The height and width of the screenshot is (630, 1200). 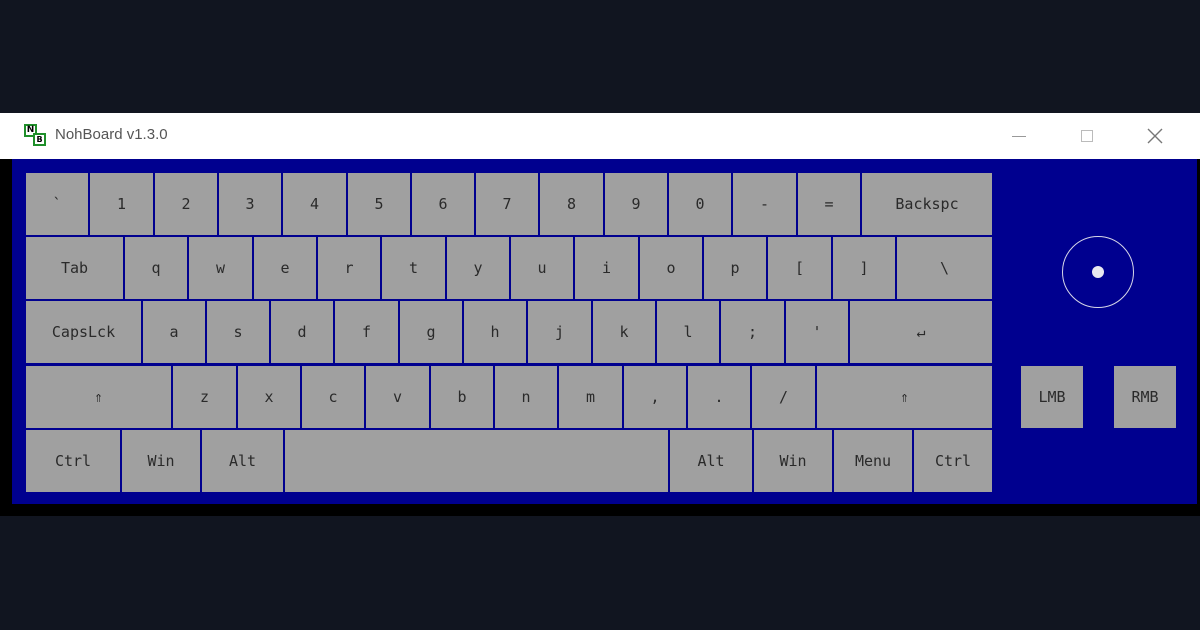 I want to click on minimize-button, so click(x=1019, y=136).